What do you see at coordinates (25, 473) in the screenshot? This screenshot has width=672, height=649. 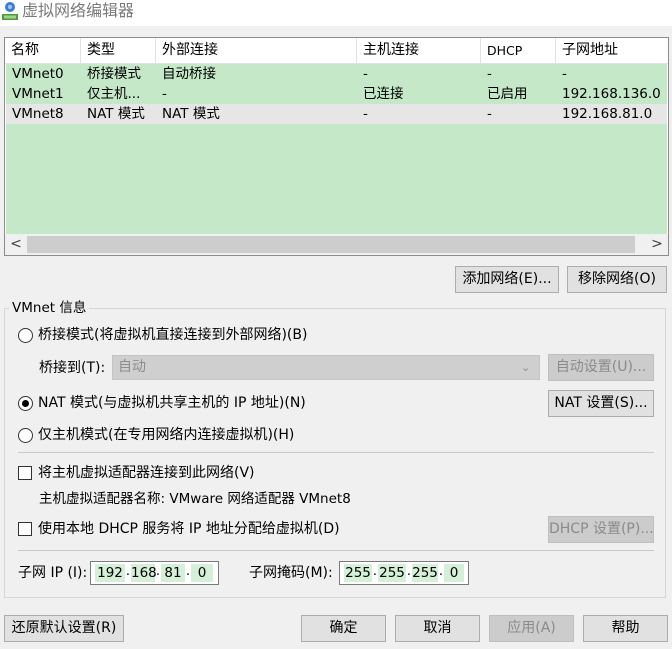 I see `connect-adapter-checkbox` at bounding box center [25, 473].